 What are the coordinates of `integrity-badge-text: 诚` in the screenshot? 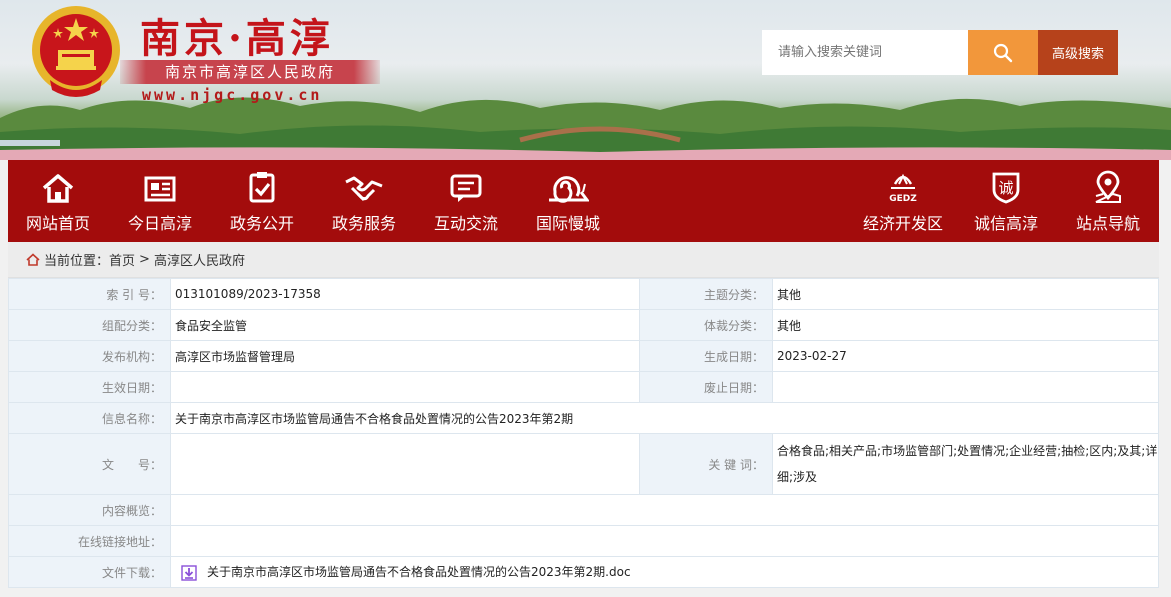 It's located at (1005, 188).